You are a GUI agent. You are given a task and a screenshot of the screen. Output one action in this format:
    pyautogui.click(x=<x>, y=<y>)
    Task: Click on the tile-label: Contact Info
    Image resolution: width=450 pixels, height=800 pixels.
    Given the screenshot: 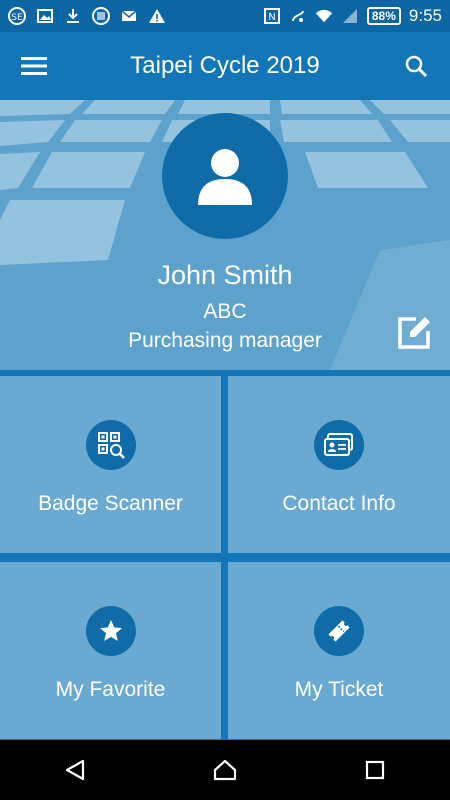 What is the action you would take?
    pyautogui.click(x=339, y=503)
    